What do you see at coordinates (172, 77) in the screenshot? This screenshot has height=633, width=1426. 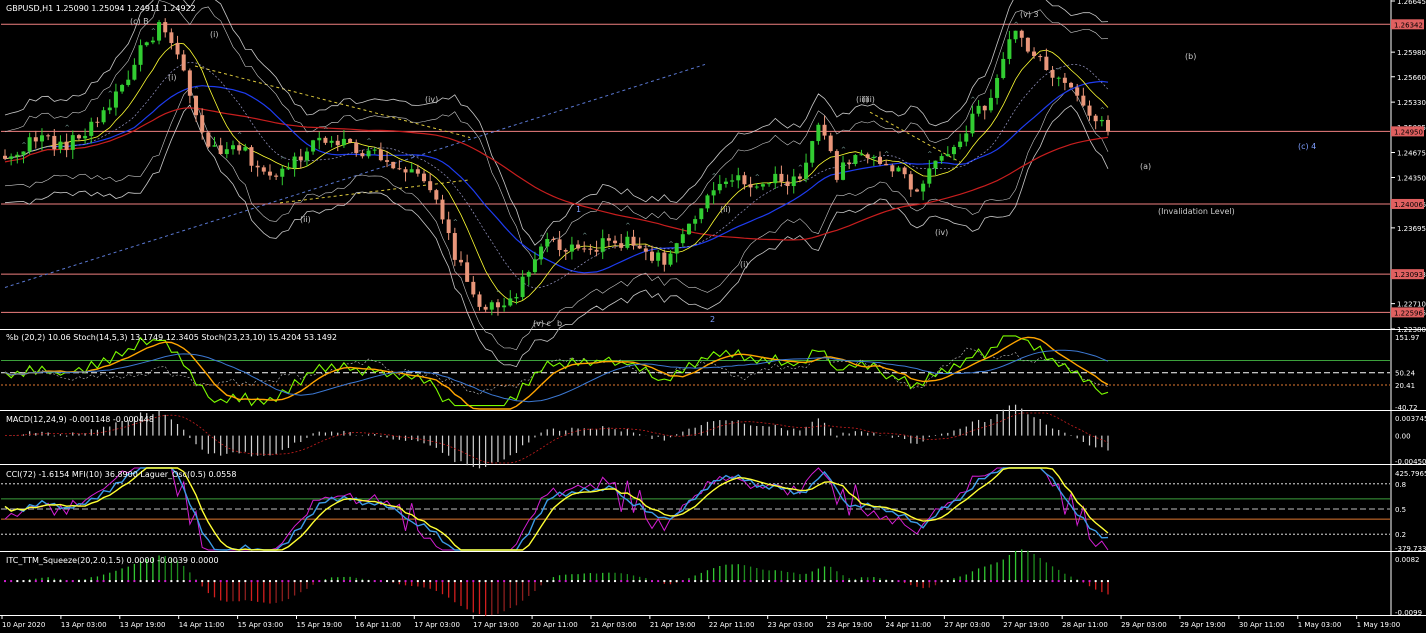 I see `wave-label: (i)` at bounding box center [172, 77].